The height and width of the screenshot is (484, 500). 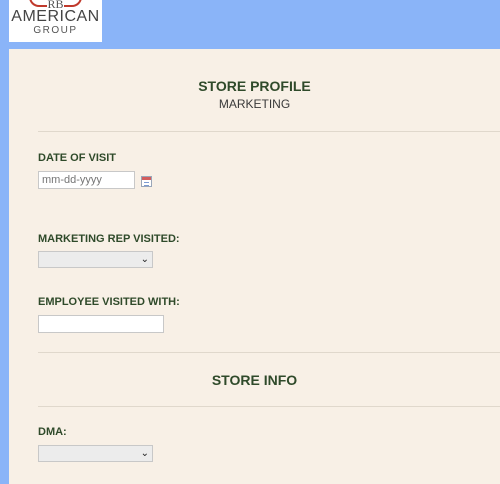 I want to click on dma-select: ⌄, so click(x=95, y=453).